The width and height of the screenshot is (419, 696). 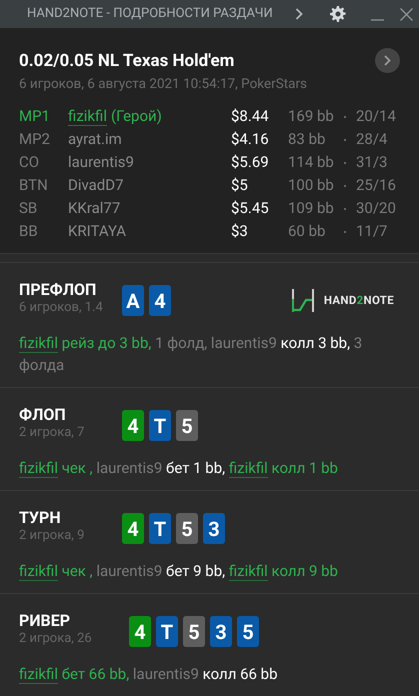 I want to click on stack-bb: 114 bb, so click(x=311, y=163).